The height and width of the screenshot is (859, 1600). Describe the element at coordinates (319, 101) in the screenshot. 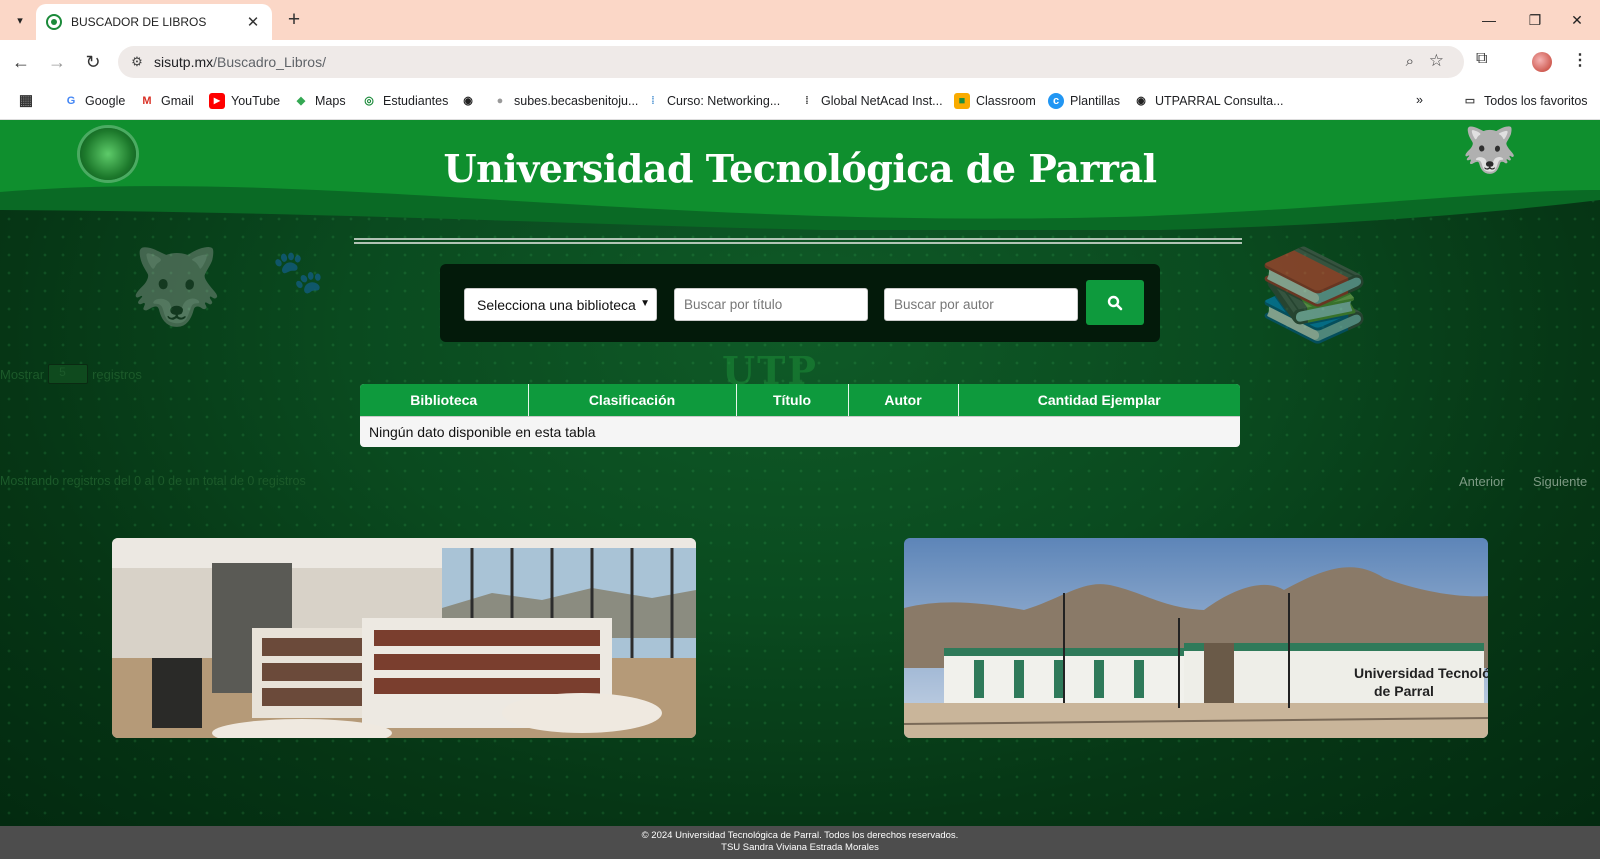

I see `bookmark-maps: ◆ Maps` at that location.